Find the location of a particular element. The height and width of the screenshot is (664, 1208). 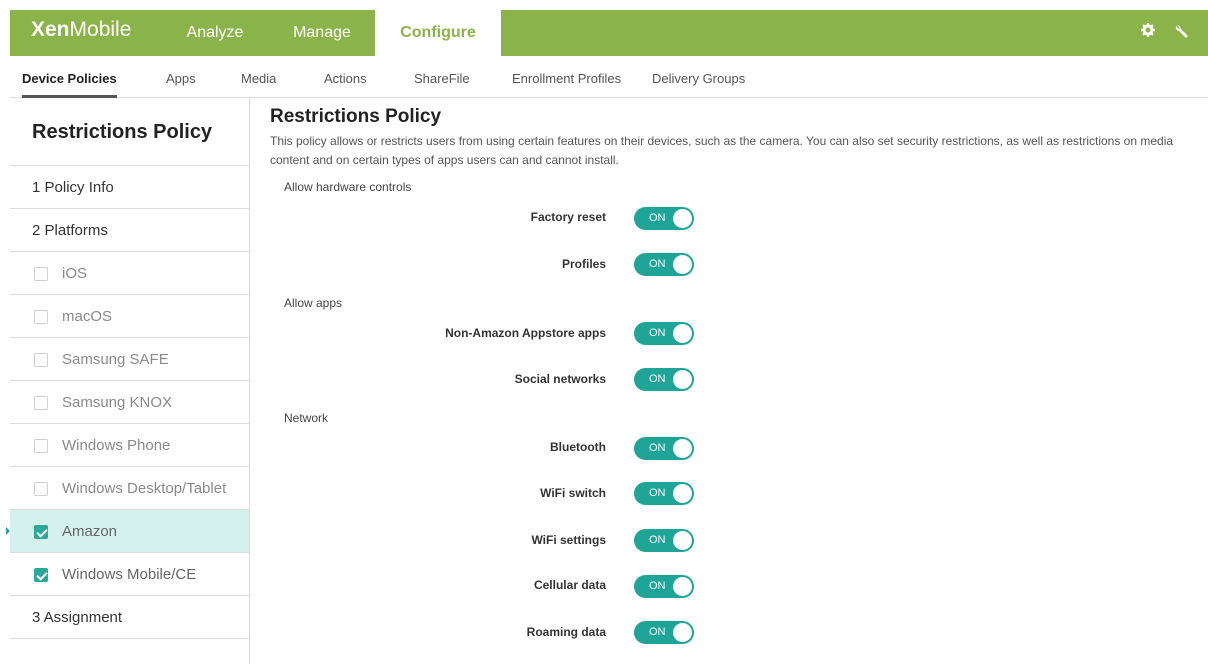

nav-tab-configure: Configure is located at coordinates (438, 33).